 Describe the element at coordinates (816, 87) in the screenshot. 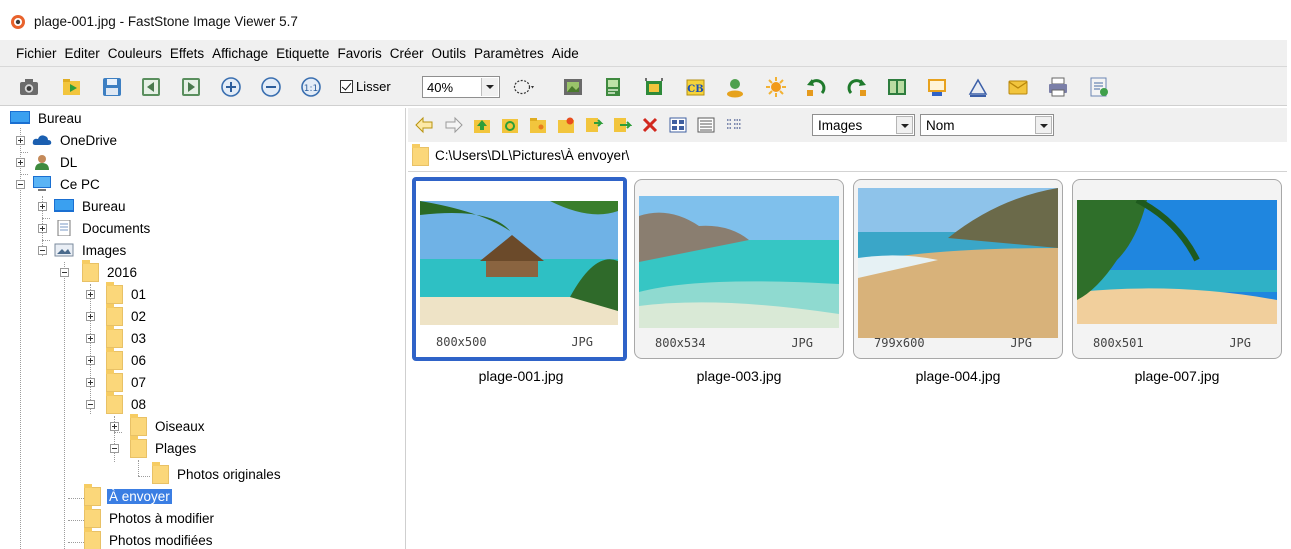

I see `rotate-left-icon` at that location.